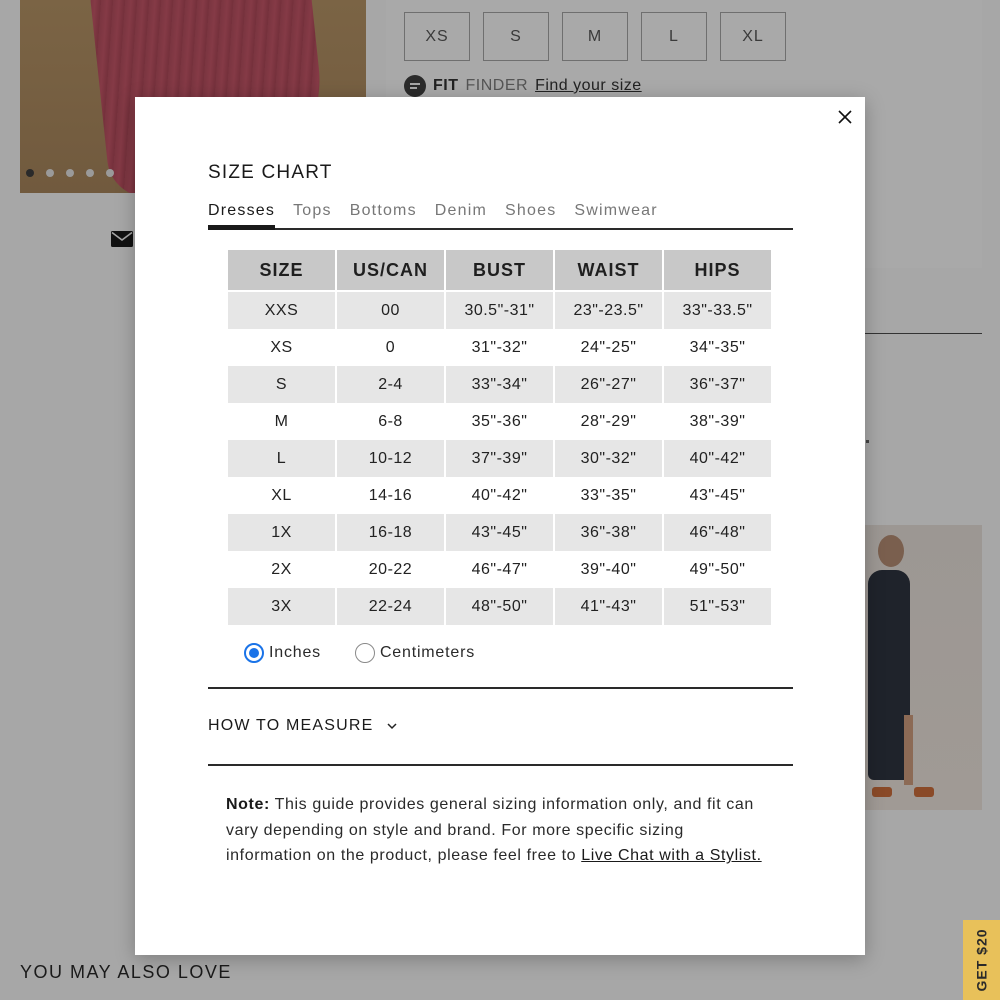  Describe the element at coordinates (291, 725) in the screenshot. I see `how-to-measure-label: HOW TO MEASURE` at that location.